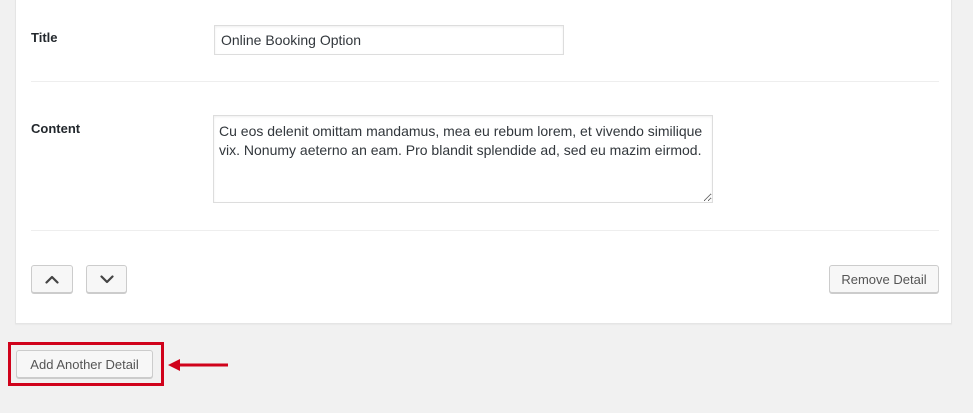  What do you see at coordinates (44, 37) in the screenshot?
I see `title-label: Title` at bounding box center [44, 37].